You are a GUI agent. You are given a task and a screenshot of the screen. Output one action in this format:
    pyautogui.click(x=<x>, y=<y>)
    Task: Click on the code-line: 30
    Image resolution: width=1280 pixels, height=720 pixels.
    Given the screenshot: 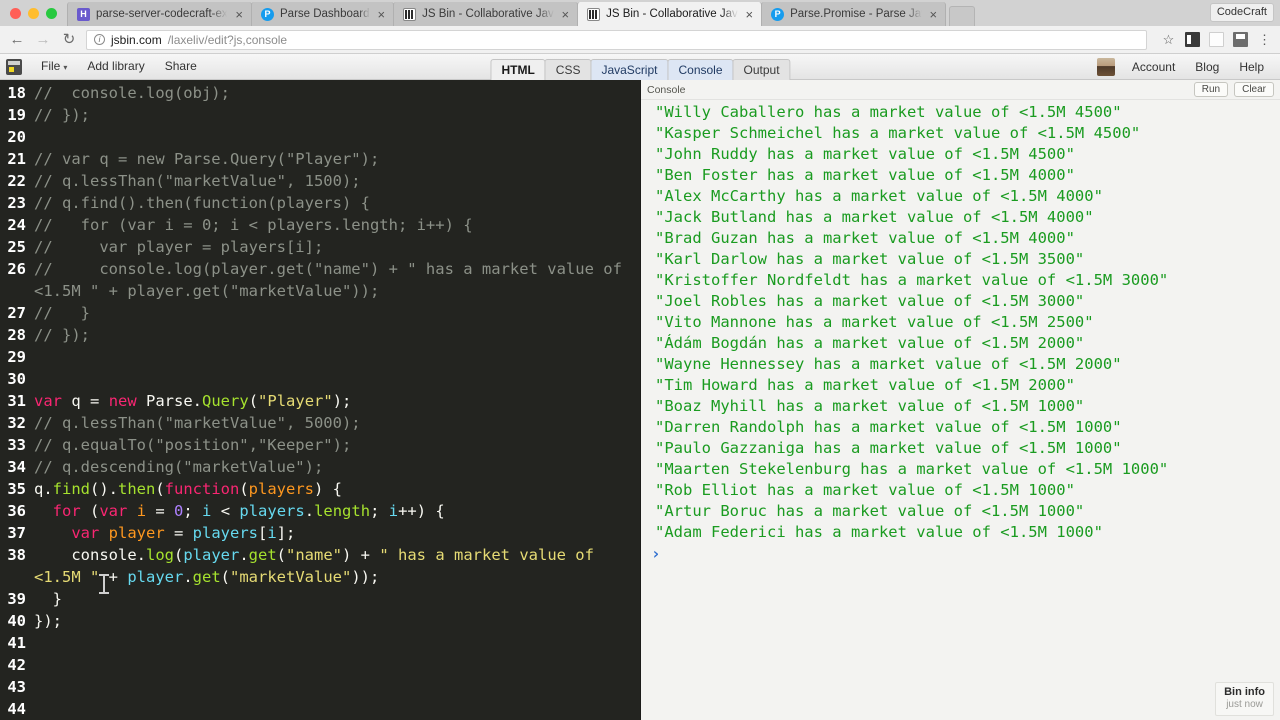 What is the action you would take?
    pyautogui.click(x=320, y=379)
    